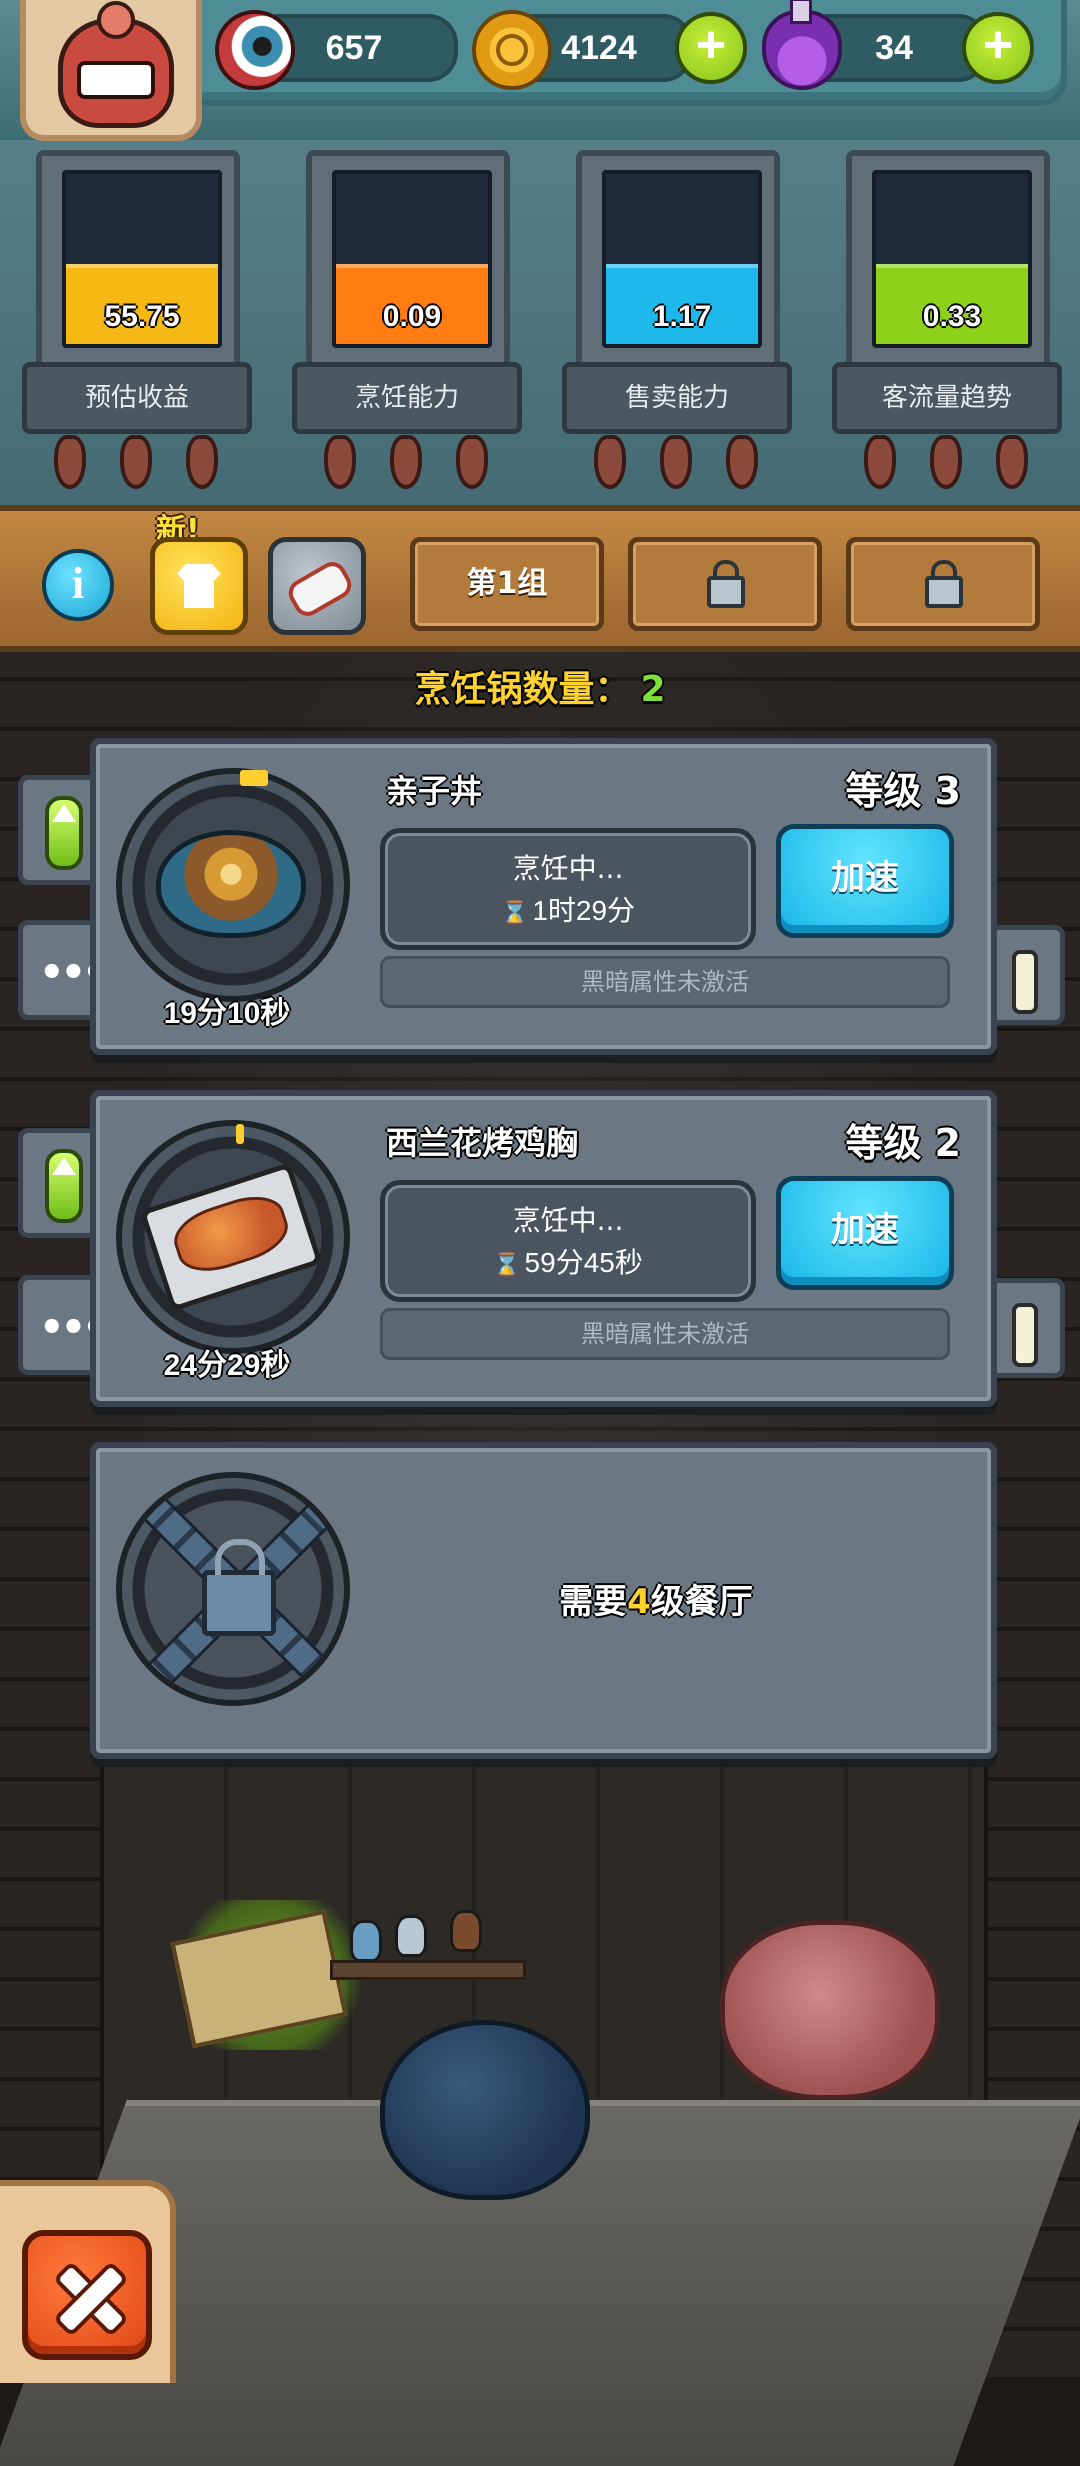 This screenshot has width=1080, height=2466. What do you see at coordinates (434, 791) in the screenshot?
I see `dish-name: 亲子丼` at bounding box center [434, 791].